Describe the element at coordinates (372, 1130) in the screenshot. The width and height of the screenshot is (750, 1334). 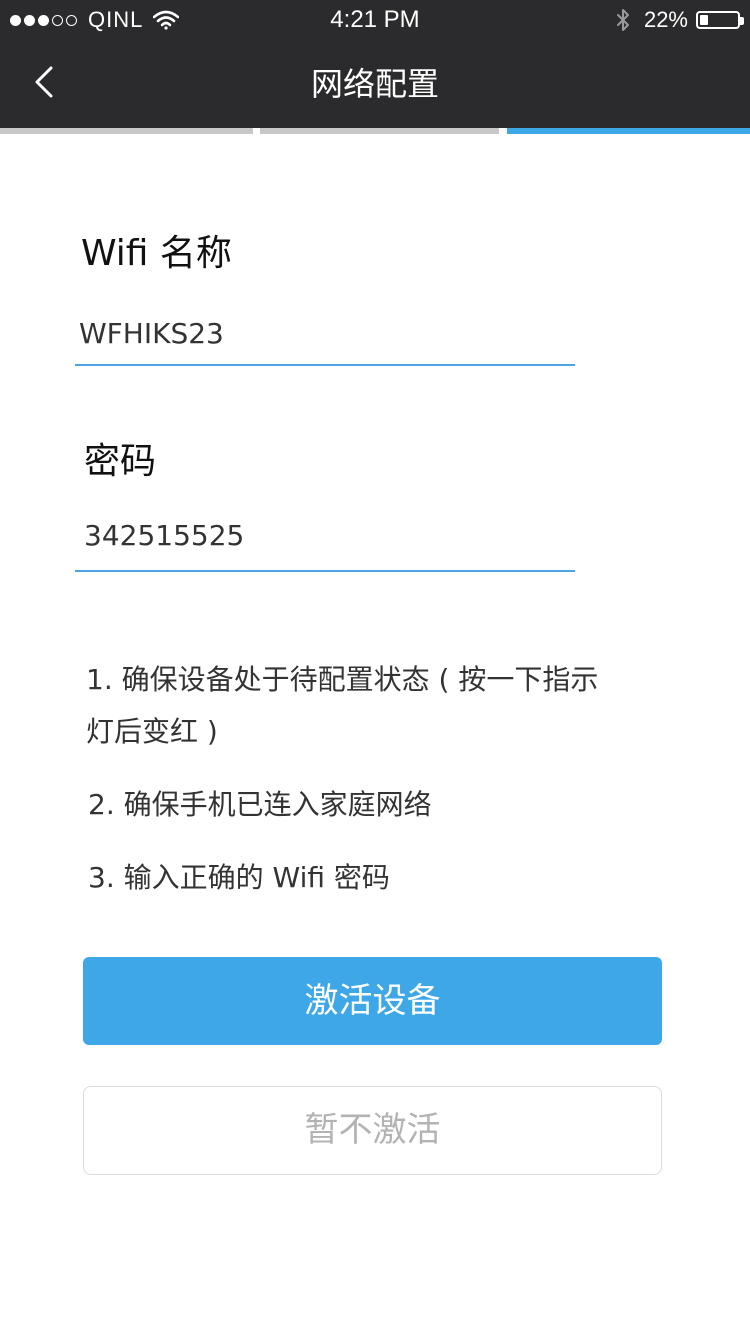
I see `skip-activation-button: 暂不激活` at that location.